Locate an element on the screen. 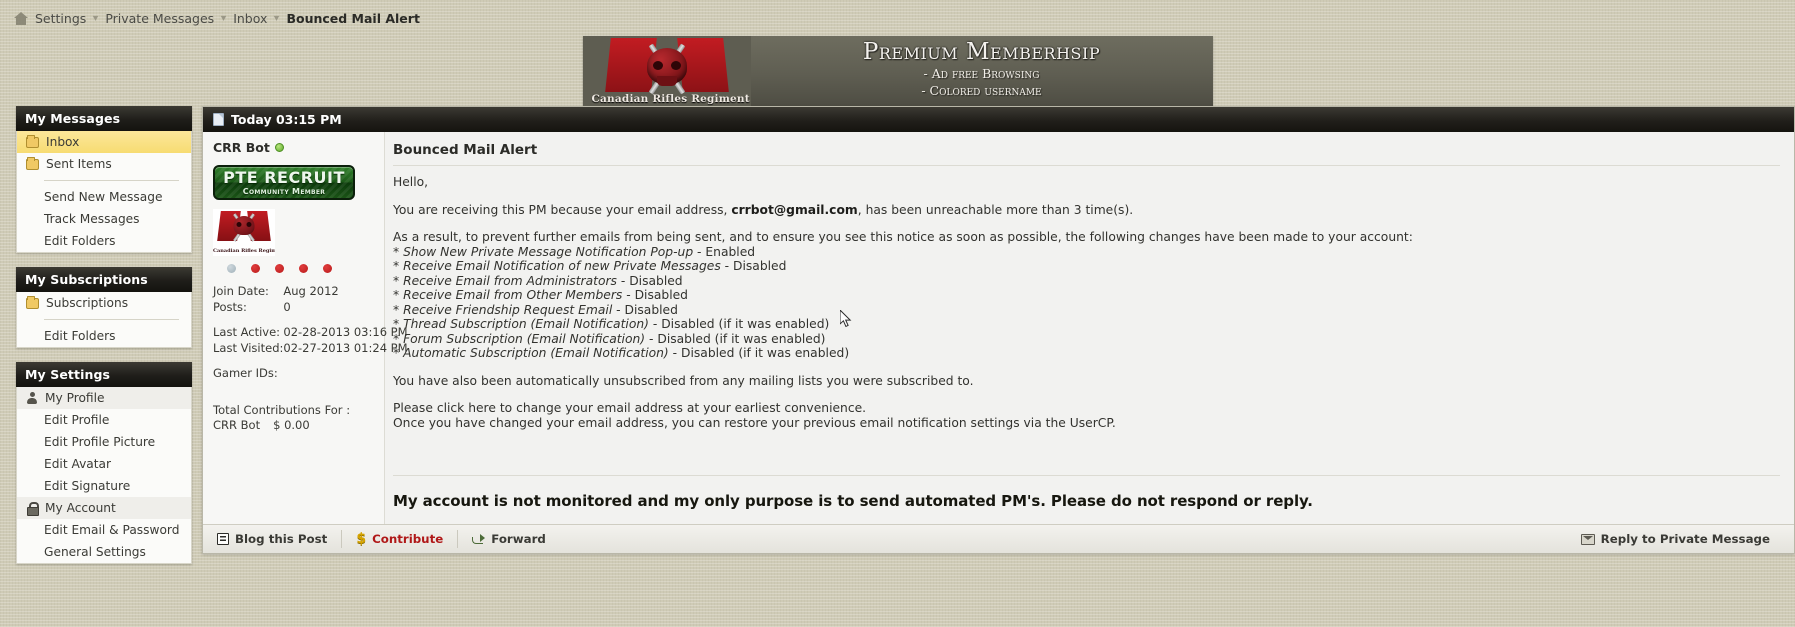 The image size is (1795, 627). sidebar-block-title: My Messages is located at coordinates (104, 118).